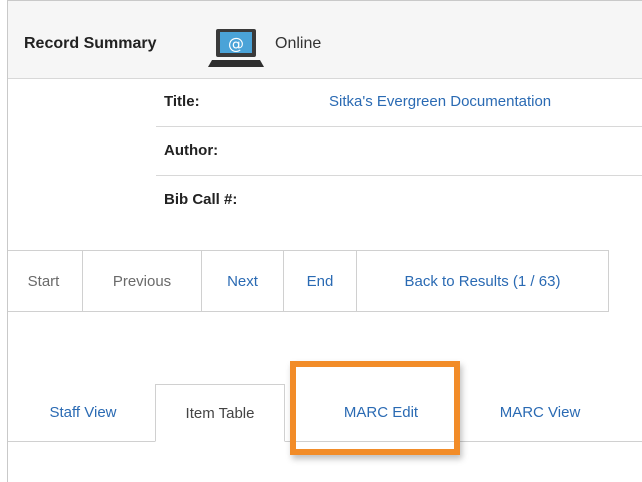 The height and width of the screenshot is (482, 642). Describe the element at coordinates (482, 281) in the screenshot. I see `back-to-results-button: Back to Results (1 / 63)` at that location.